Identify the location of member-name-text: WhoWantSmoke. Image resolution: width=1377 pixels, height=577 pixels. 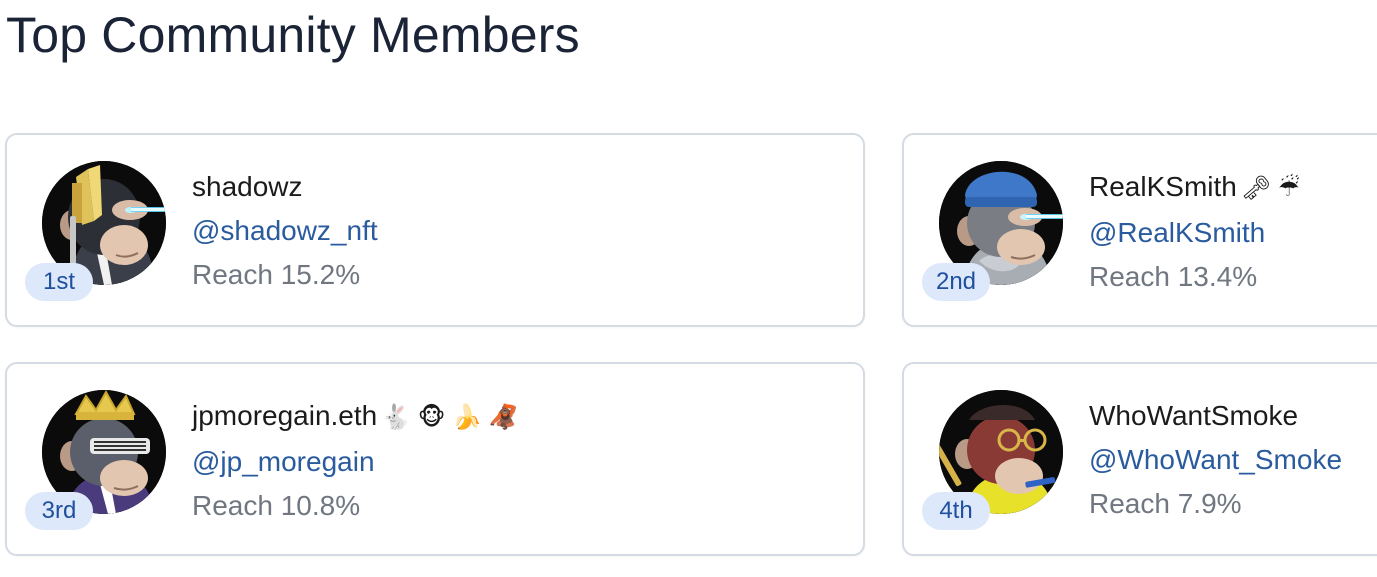
(1194, 415).